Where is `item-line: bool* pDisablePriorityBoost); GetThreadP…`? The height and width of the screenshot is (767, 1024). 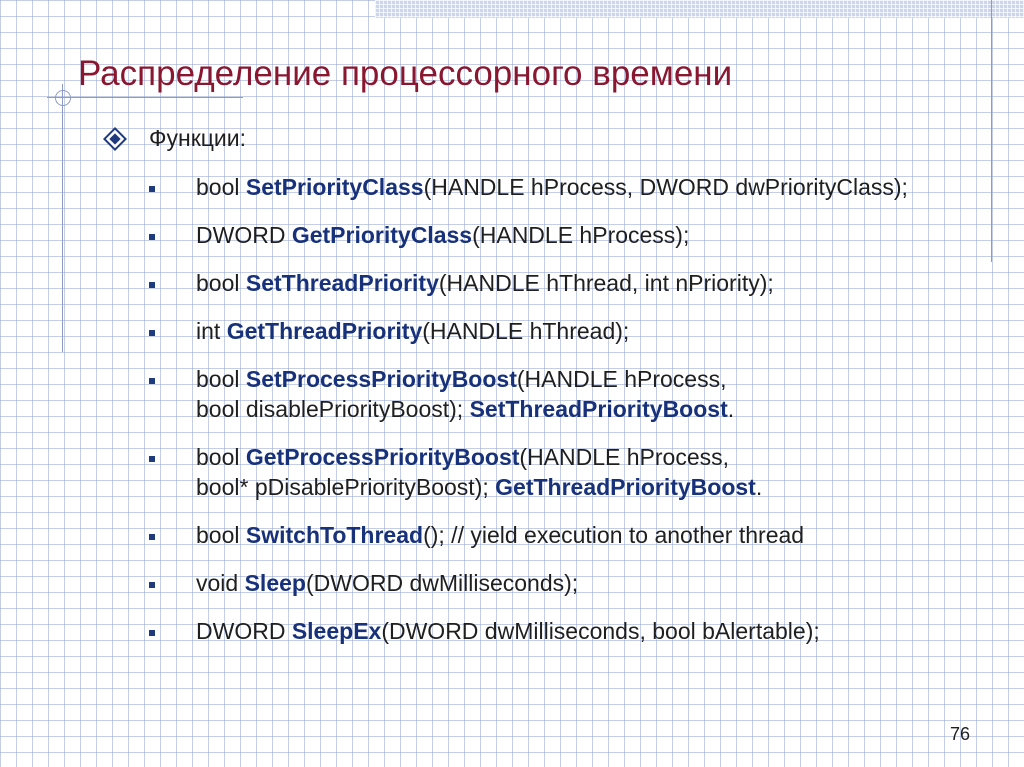
item-line: bool* pDisablePriorityBoost); GetThreadP… is located at coordinates (600, 487).